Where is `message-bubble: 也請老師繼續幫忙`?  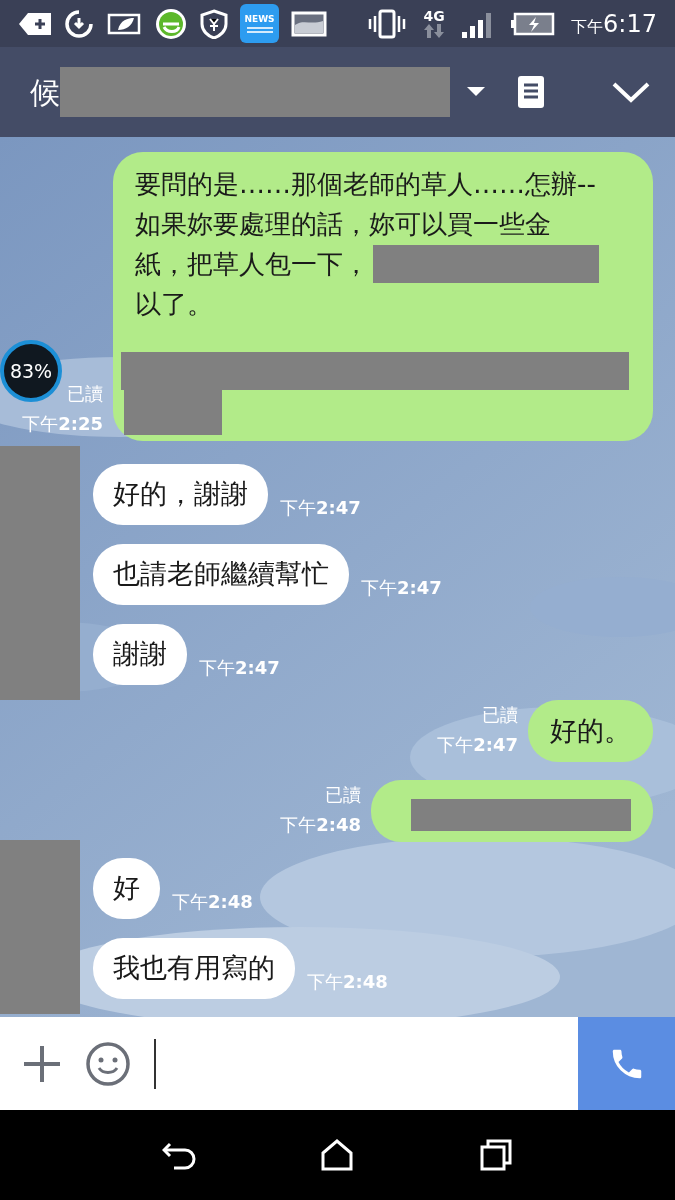 message-bubble: 也請老師繼續幫忙 is located at coordinates (221, 574).